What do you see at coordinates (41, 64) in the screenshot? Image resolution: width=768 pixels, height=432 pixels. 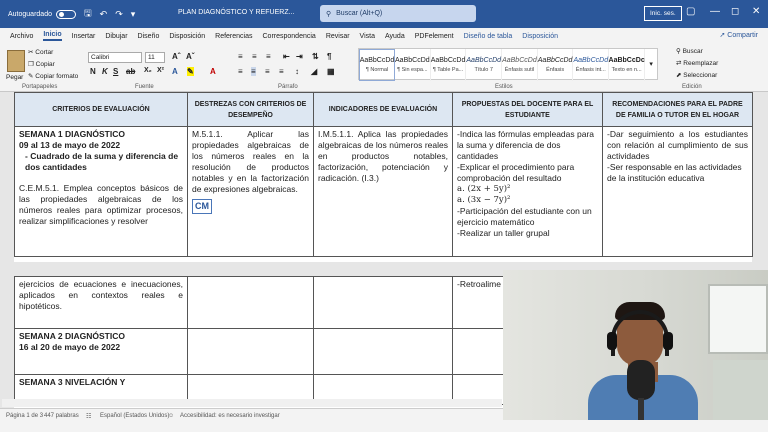 I see `copy-button: ❐ Copiar` at bounding box center [41, 64].